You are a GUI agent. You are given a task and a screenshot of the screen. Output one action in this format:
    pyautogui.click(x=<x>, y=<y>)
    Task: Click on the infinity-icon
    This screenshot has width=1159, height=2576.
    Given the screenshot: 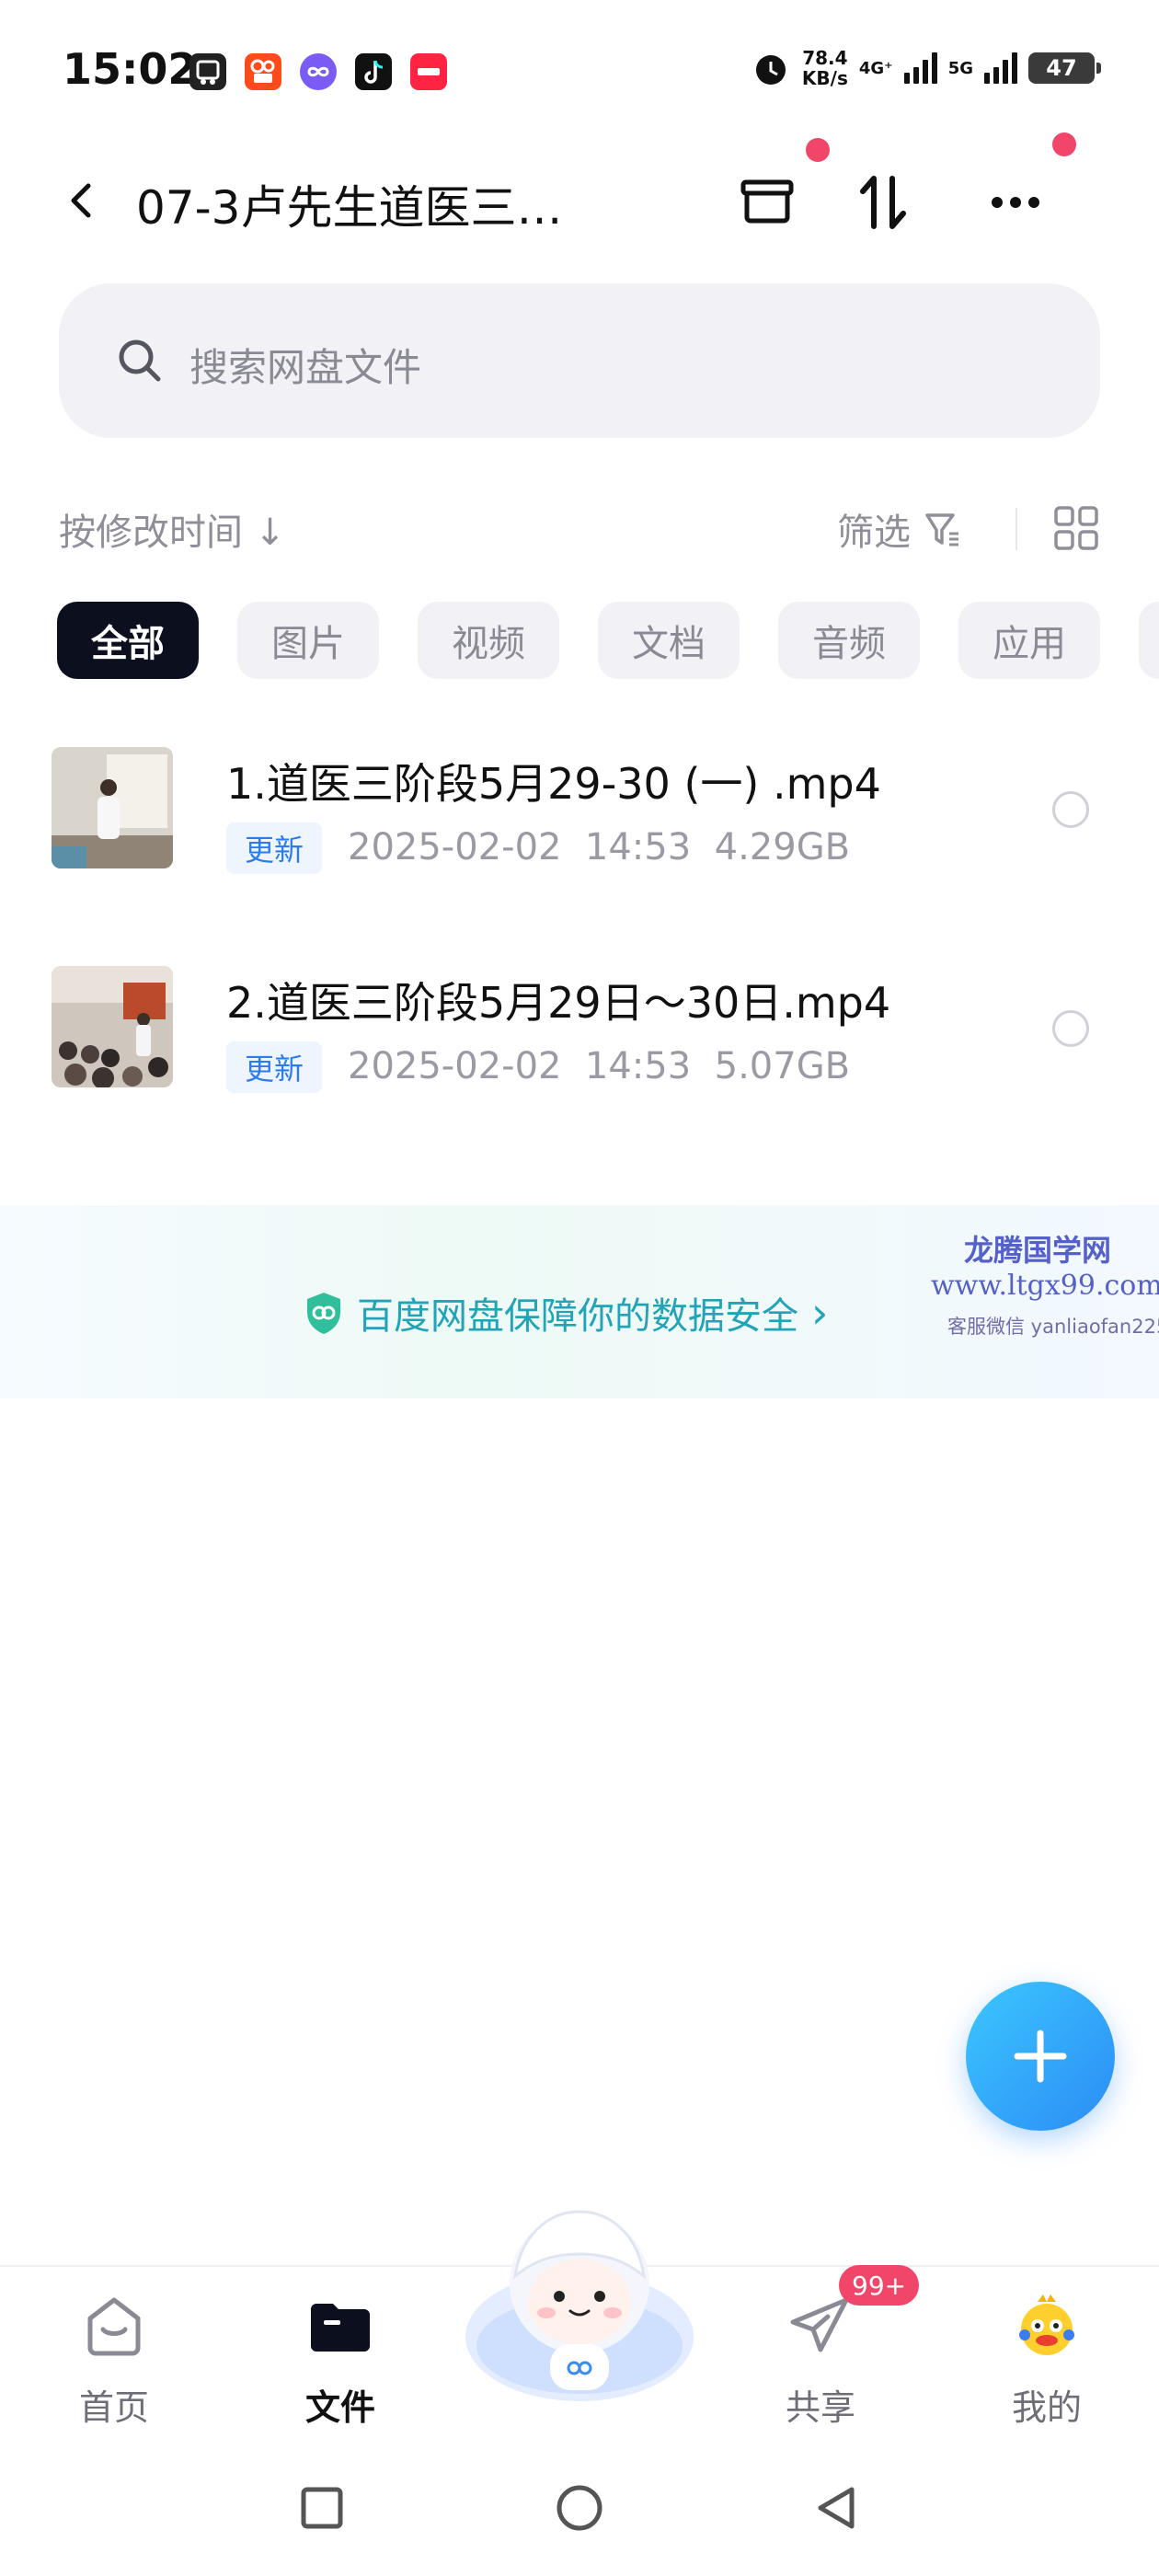 What is the action you would take?
    pyautogui.click(x=318, y=71)
    